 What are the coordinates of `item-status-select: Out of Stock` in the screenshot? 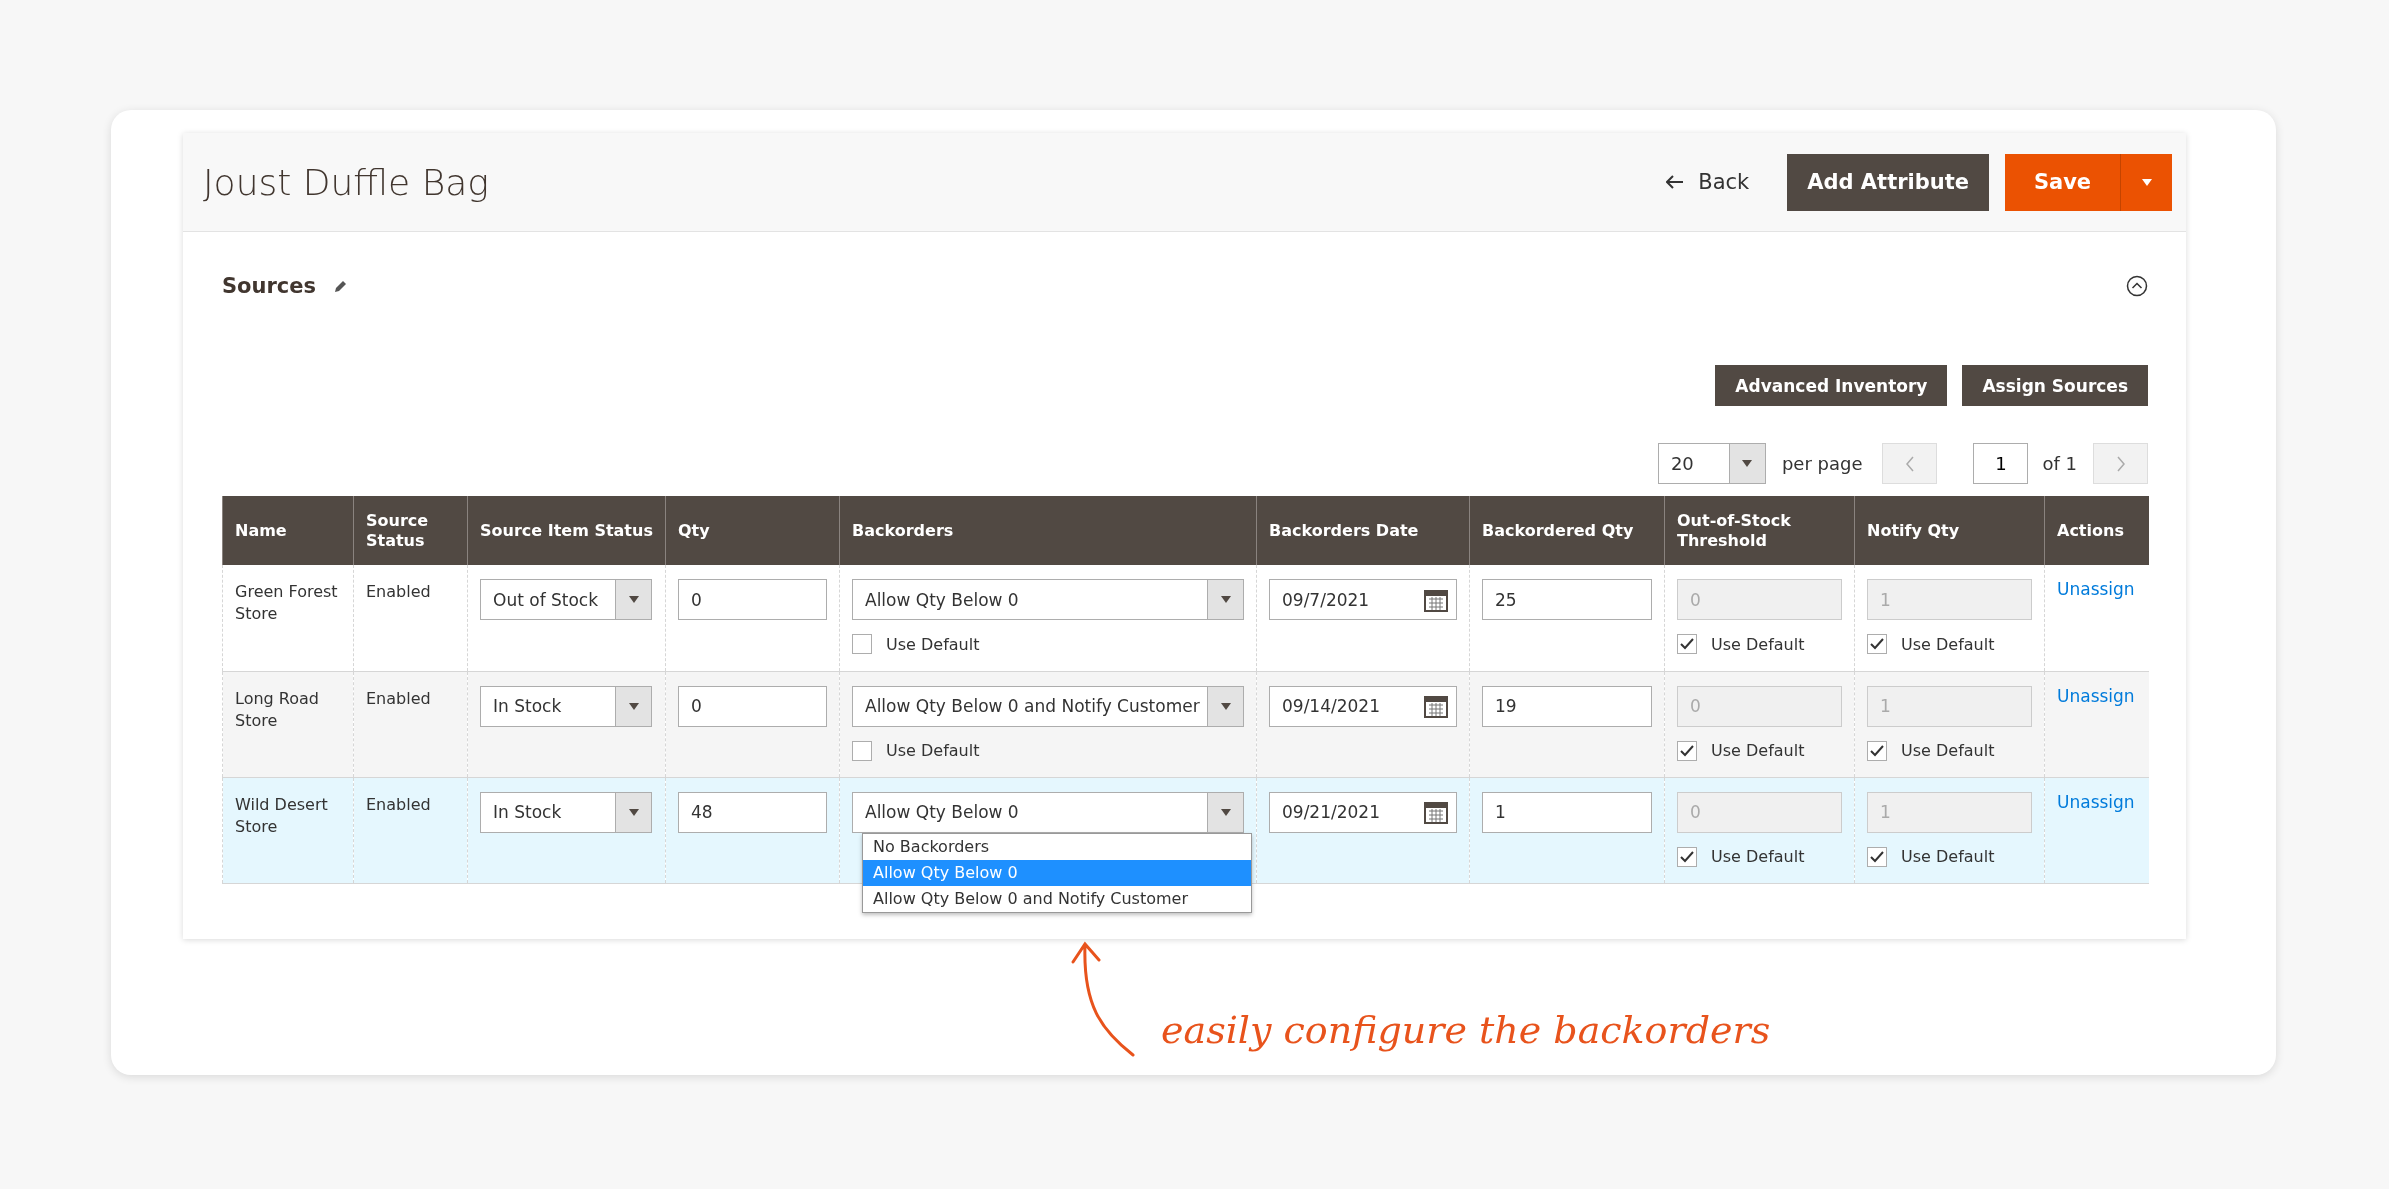 It's located at (566, 599).